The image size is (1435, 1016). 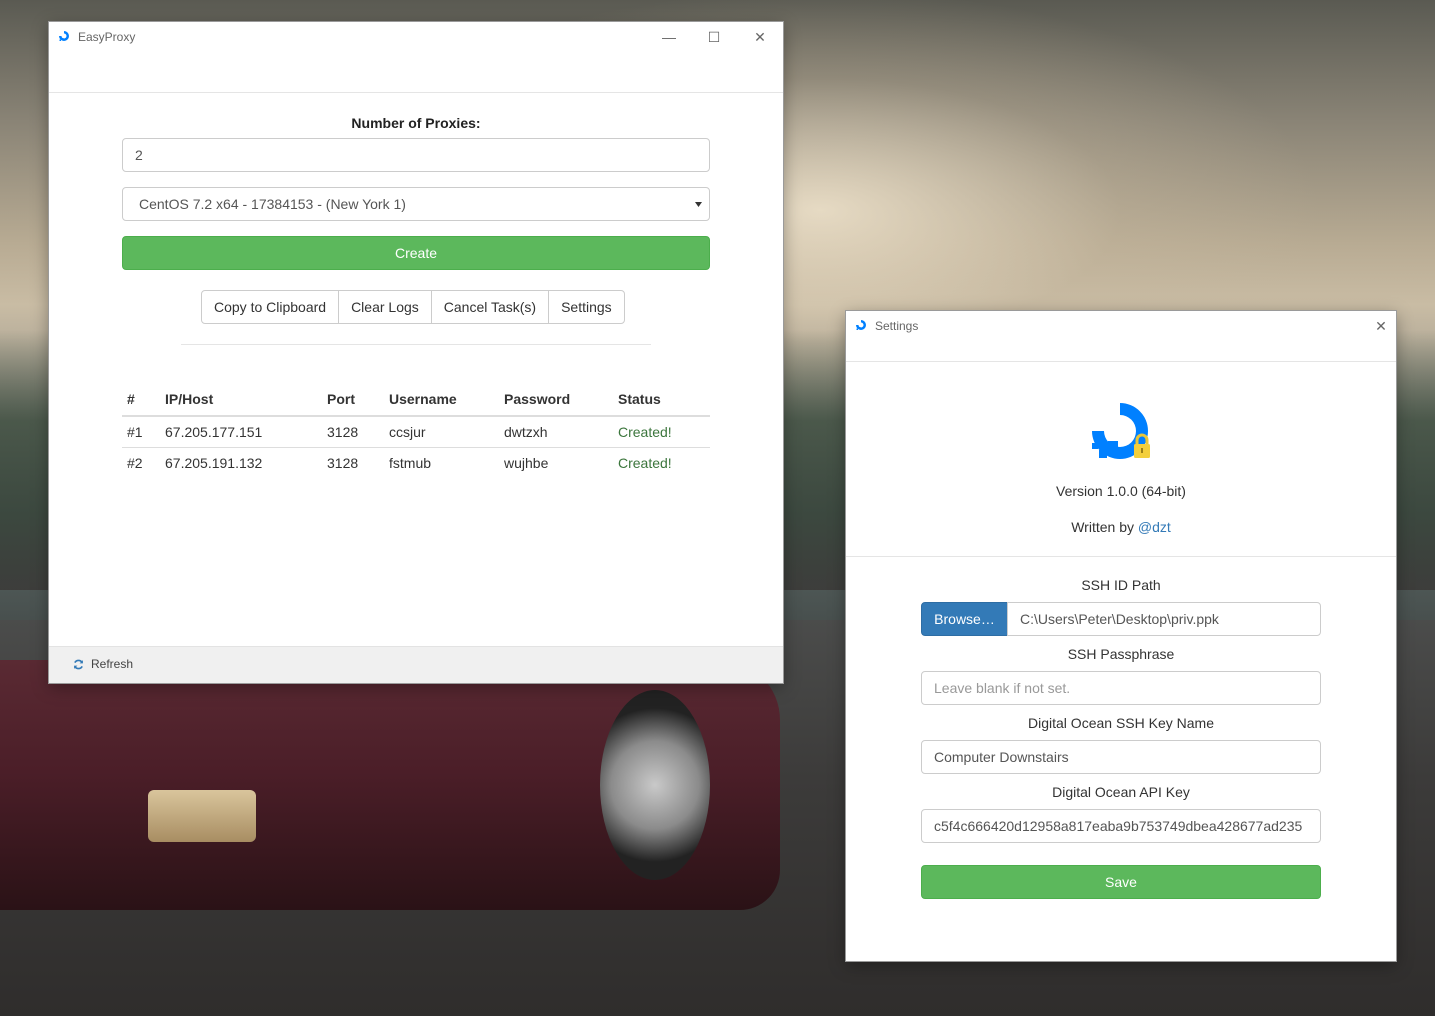 What do you see at coordinates (1121, 882) in the screenshot?
I see `save-button: Save` at bounding box center [1121, 882].